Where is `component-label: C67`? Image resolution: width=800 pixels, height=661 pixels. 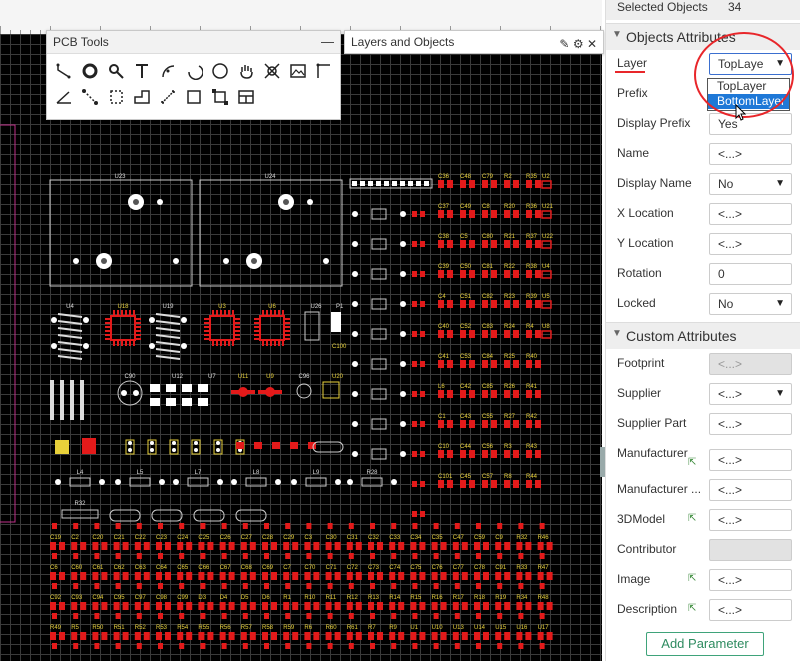
component-label: C67 is located at coordinates (226, 568).